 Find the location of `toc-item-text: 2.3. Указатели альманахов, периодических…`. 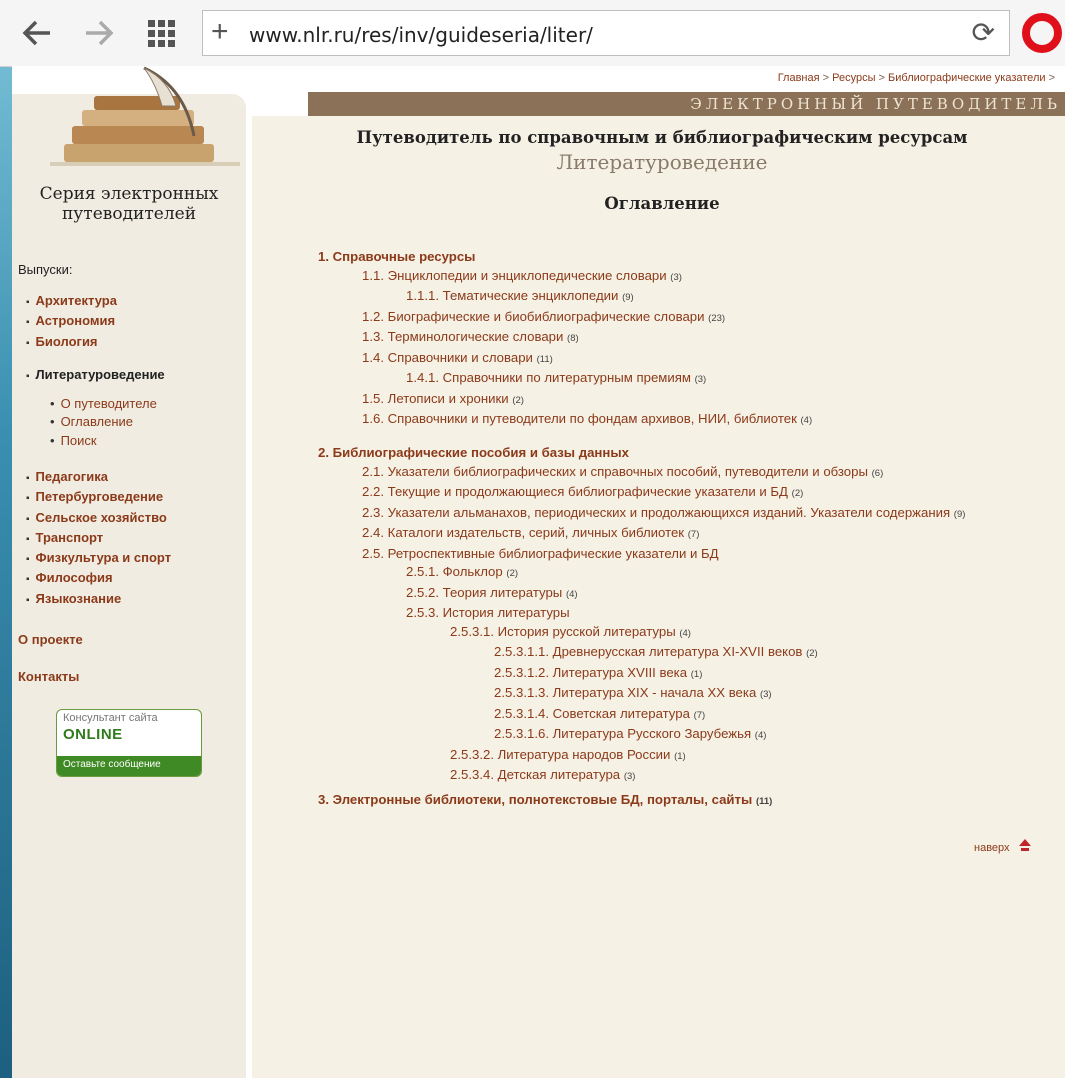

toc-item-text: 2.3. Указатели альманахов, периодических… is located at coordinates (656, 512).